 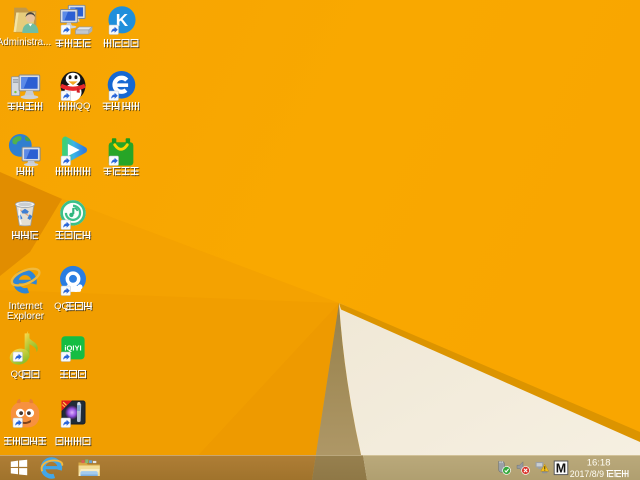 I want to click on svg-text: Explorer, so click(x=26, y=316).